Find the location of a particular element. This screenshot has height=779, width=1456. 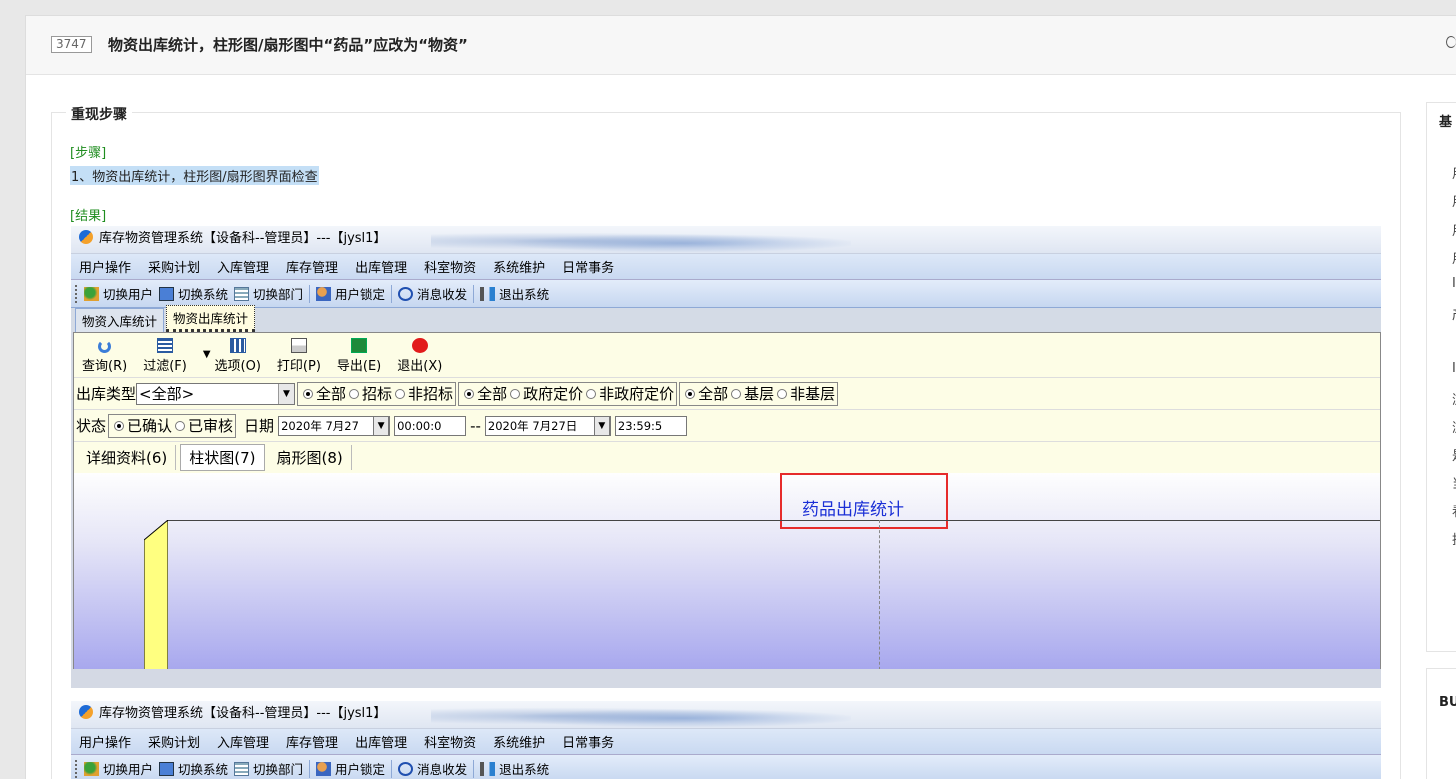

exit-button: 退出(X) is located at coordinates (419, 356).